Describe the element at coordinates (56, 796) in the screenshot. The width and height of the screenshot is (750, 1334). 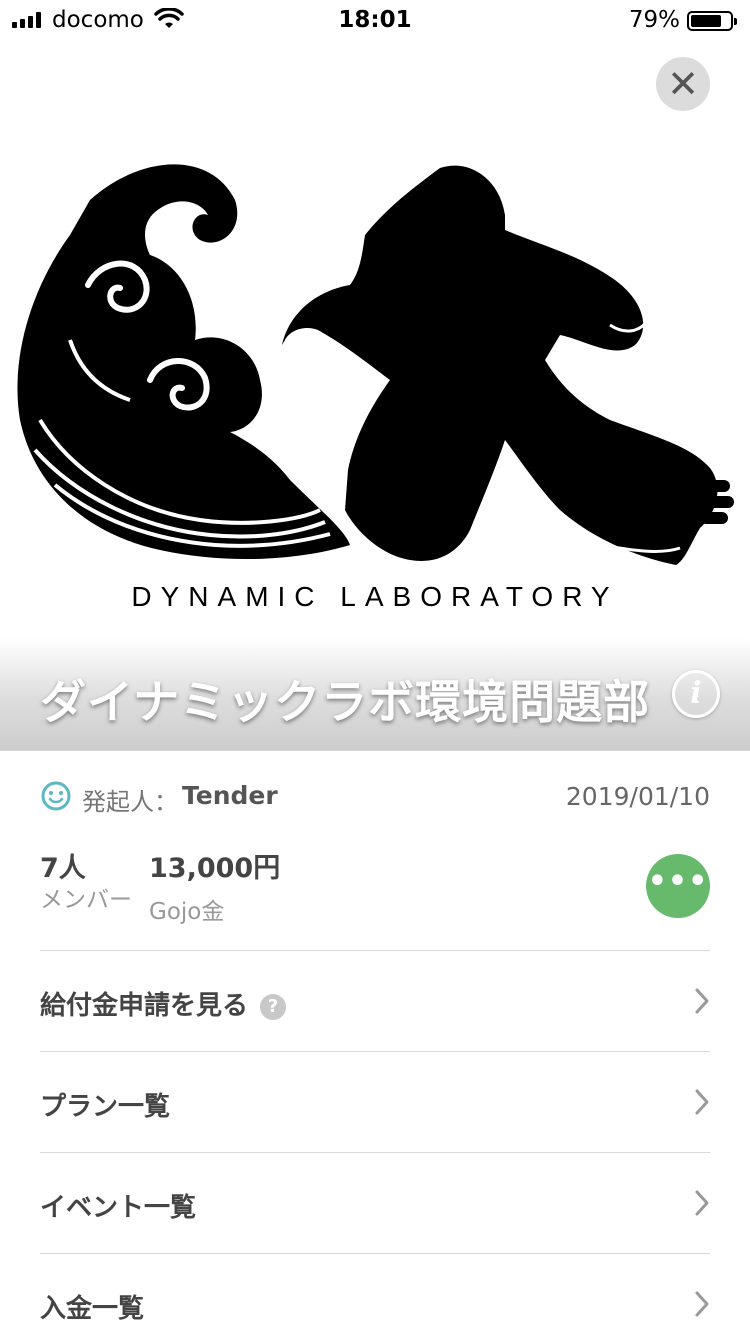
I see `smiley-icon` at that location.